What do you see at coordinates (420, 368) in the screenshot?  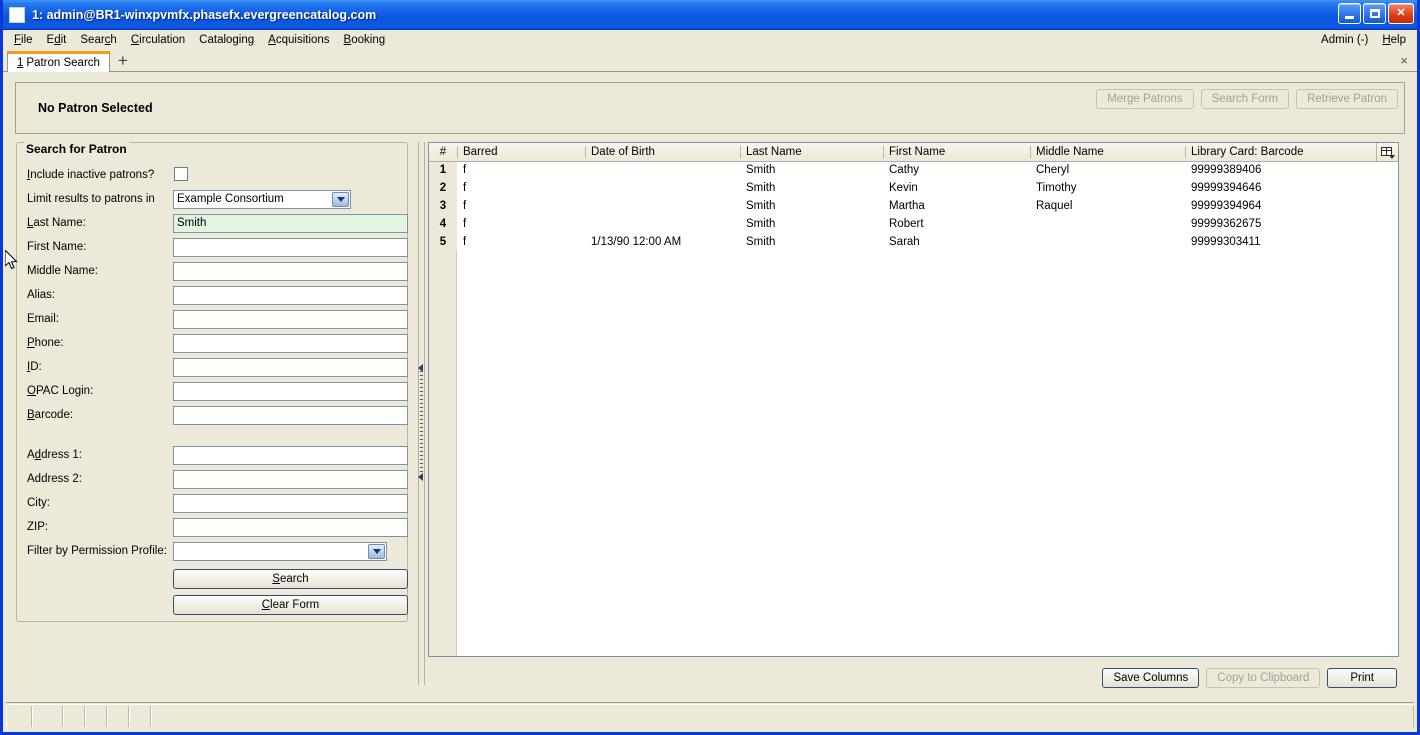 I see `splitter-collapse-left-icon` at bounding box center [420, 368].